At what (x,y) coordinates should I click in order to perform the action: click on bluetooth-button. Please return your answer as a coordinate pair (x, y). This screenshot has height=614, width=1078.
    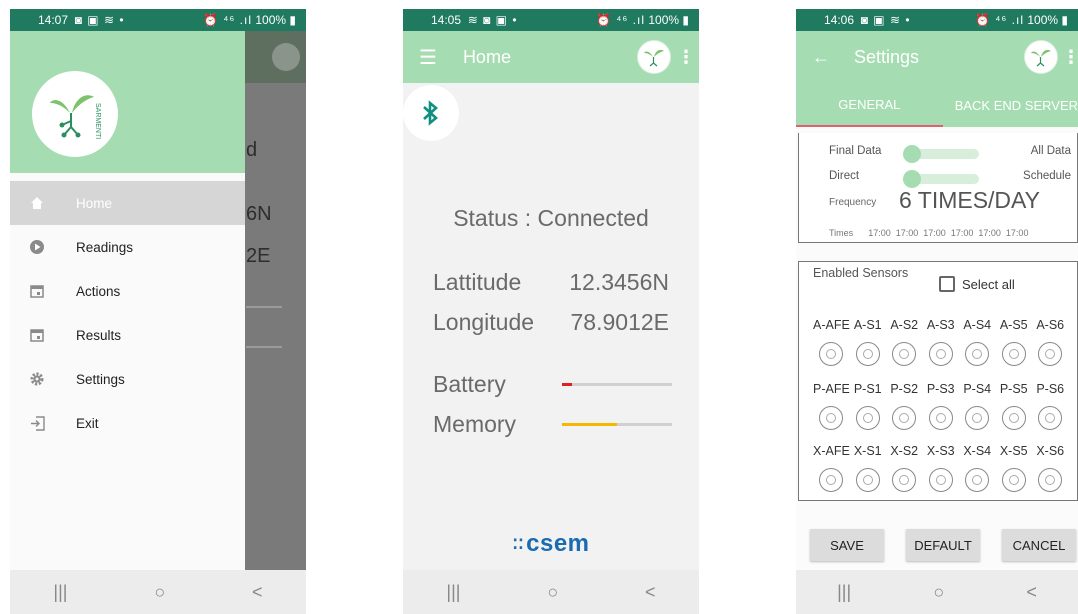
    Looking at the image, I should click on (431, 113).